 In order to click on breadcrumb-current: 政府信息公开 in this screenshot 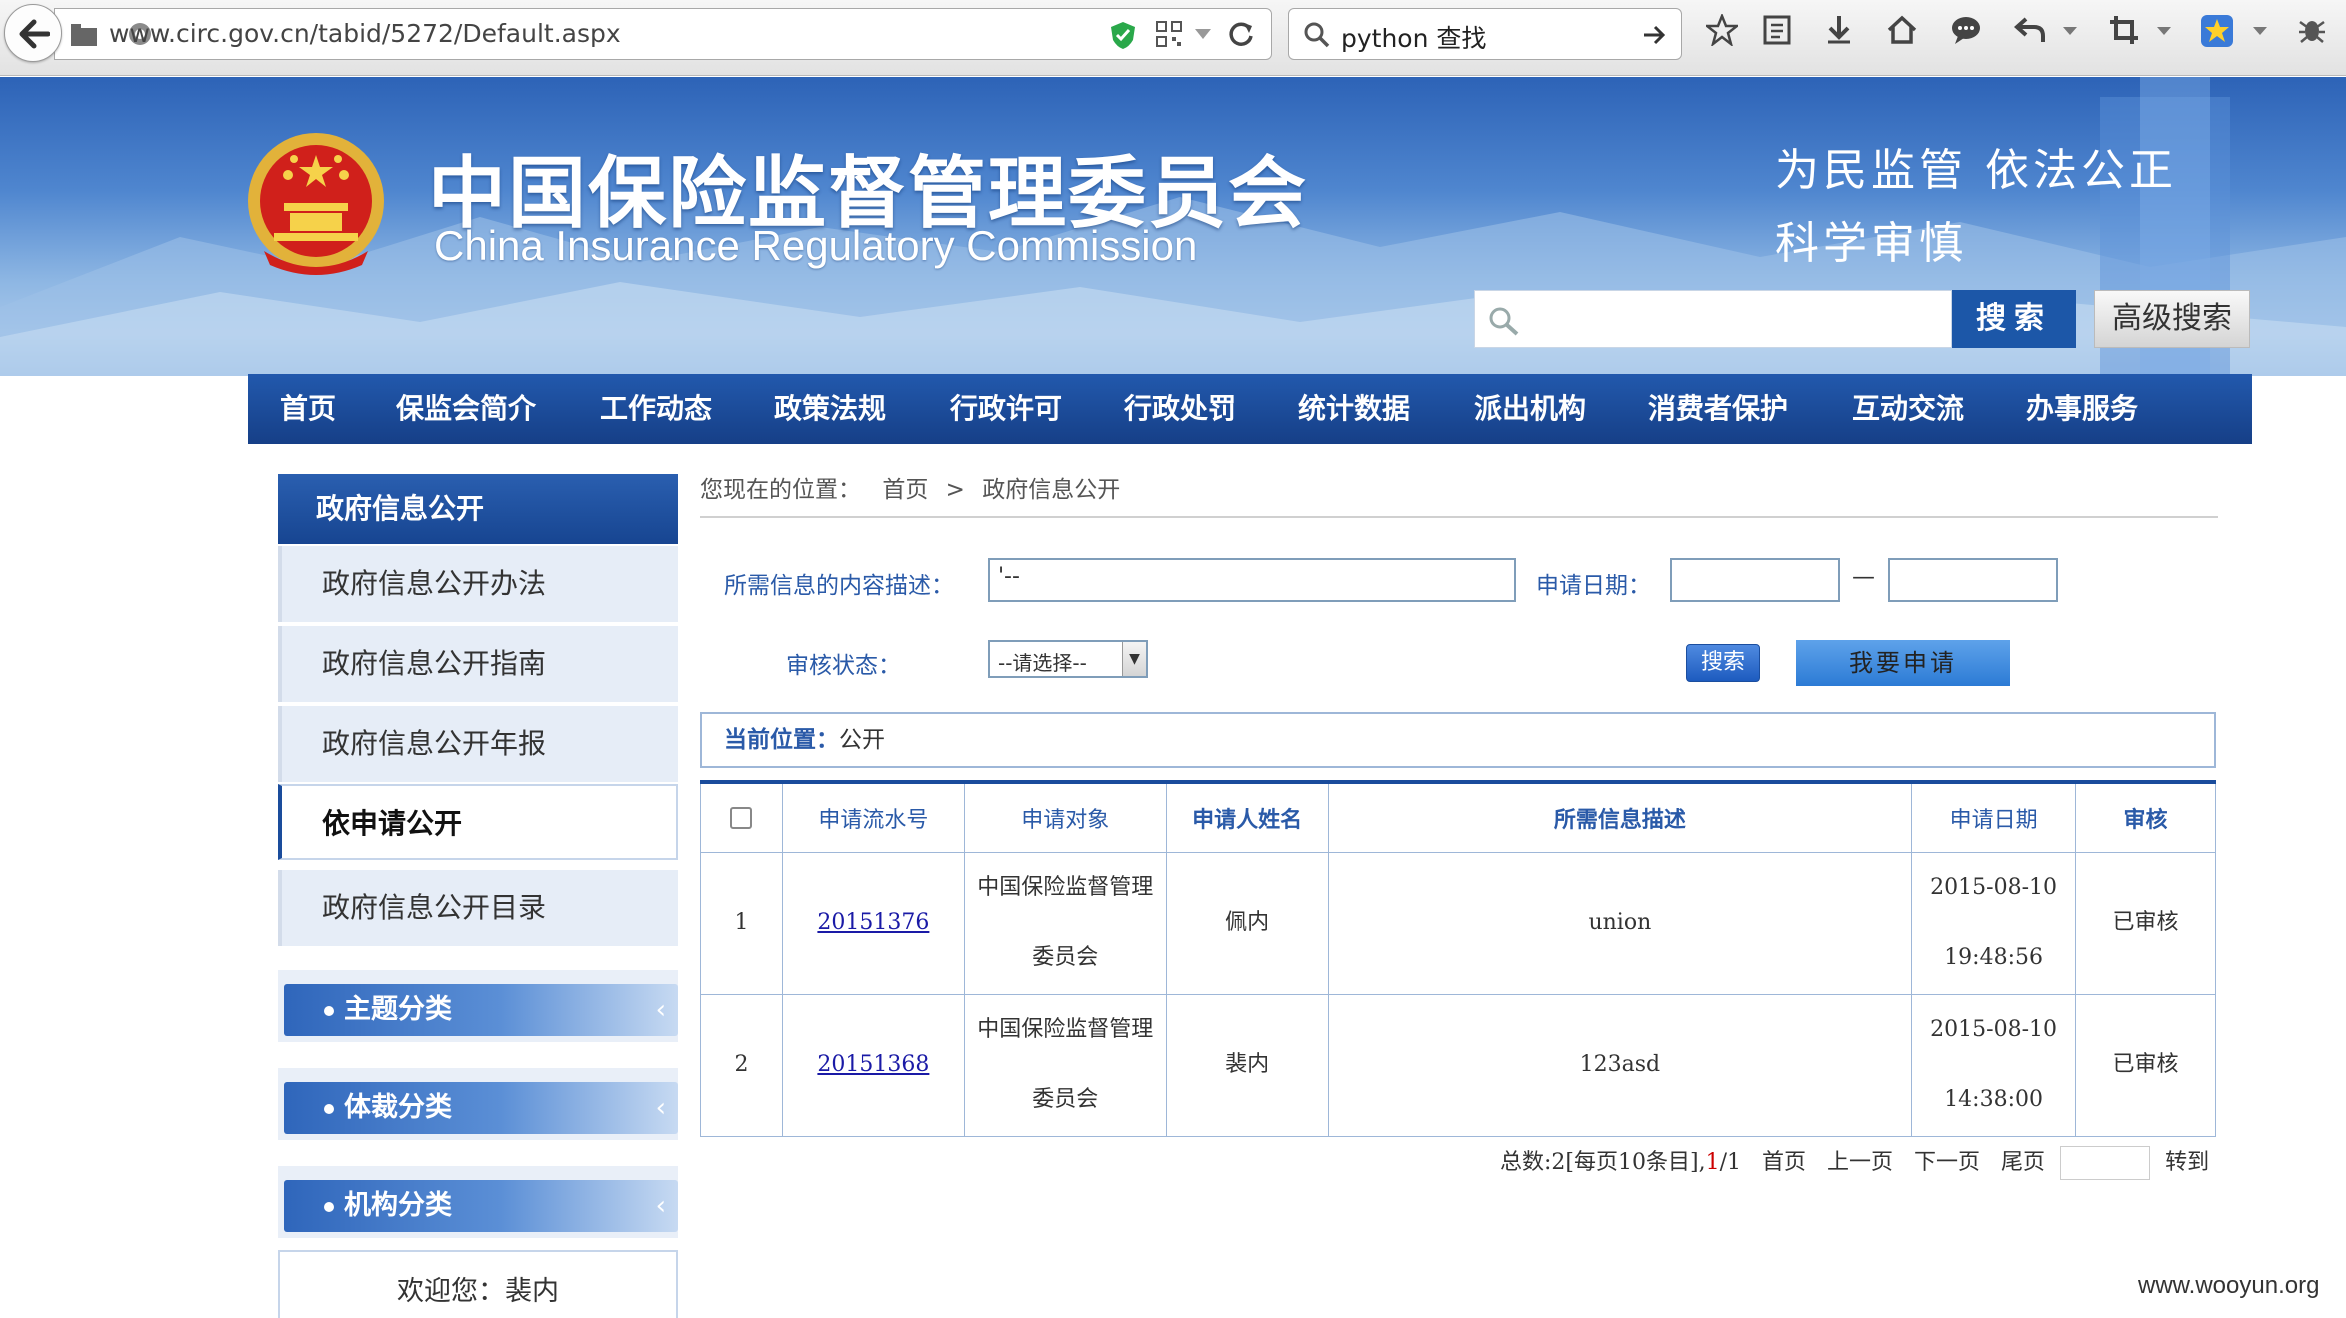, I will do `click(1051, 490)`.